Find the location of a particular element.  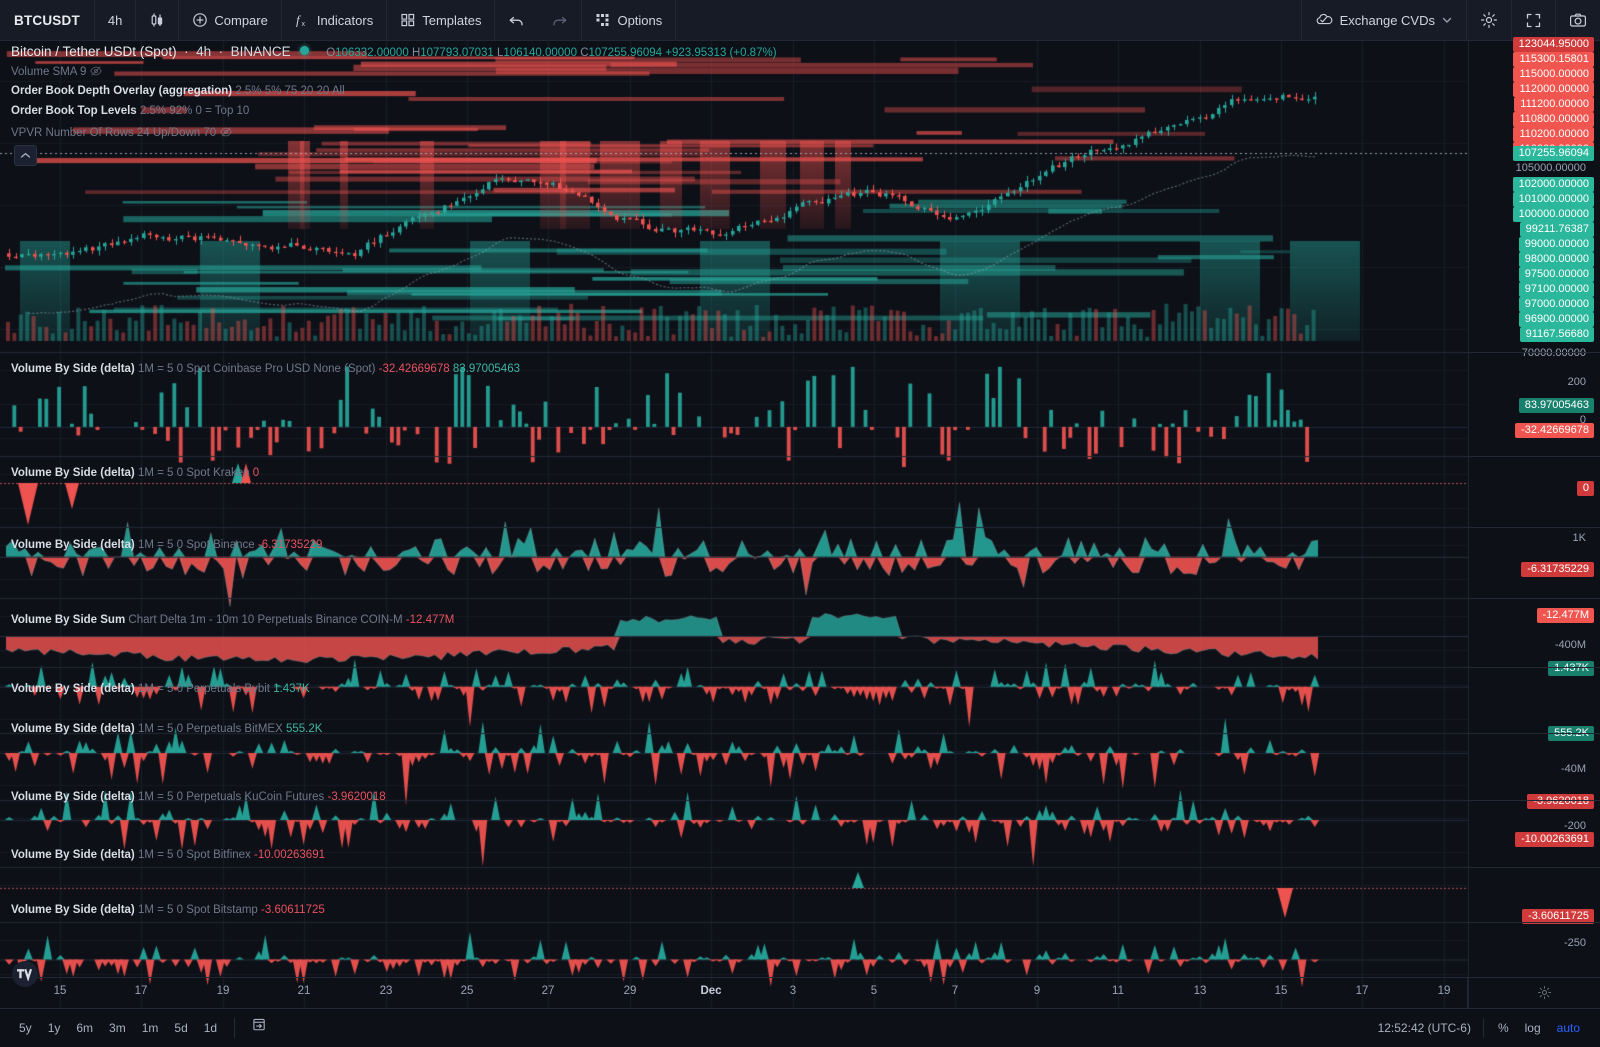

range-button-1d: 1d is located at coordinates (210, 1028).